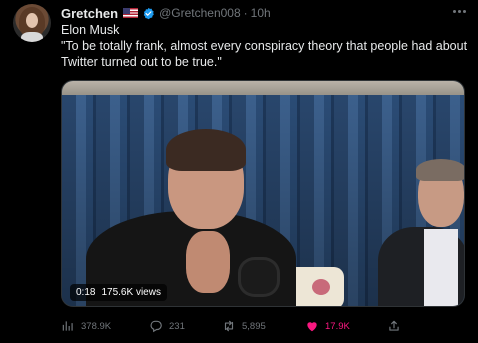 The height and width of the screenshot is (343, 478). I want to click on reply-button: 231, so click(167, 326).